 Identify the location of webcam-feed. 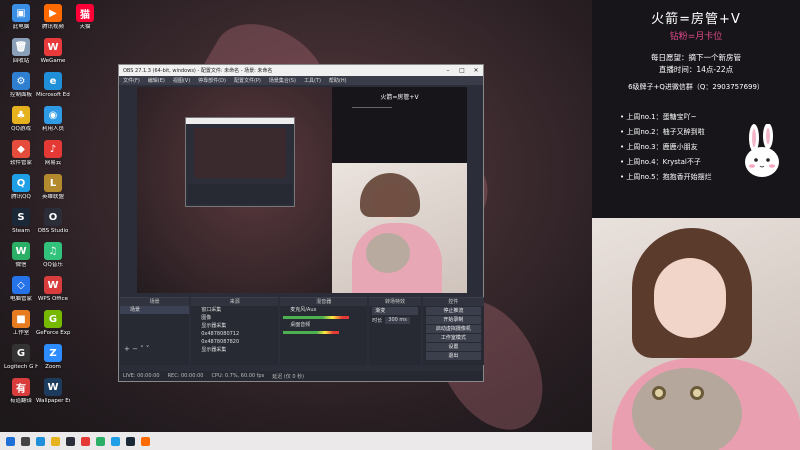
(696, 334).